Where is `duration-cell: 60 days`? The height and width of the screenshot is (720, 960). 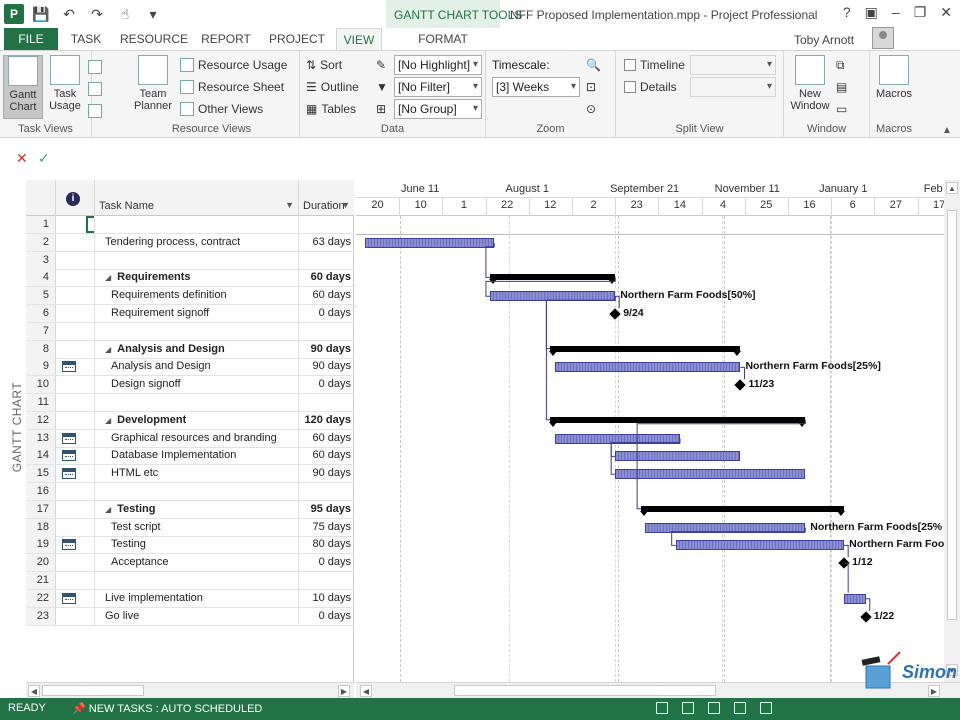
duration-cell: 60 days is located at coordinates (326, 455).